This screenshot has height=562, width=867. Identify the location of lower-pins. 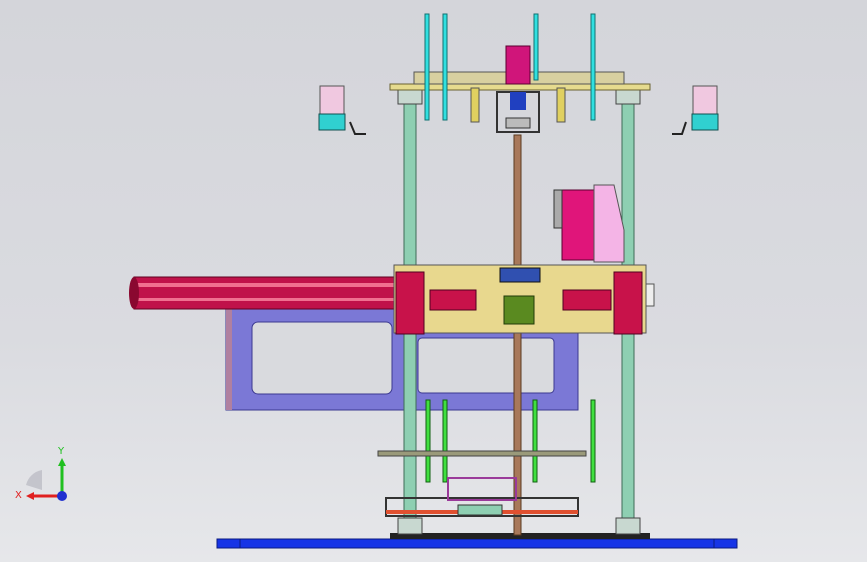
(510, 441).